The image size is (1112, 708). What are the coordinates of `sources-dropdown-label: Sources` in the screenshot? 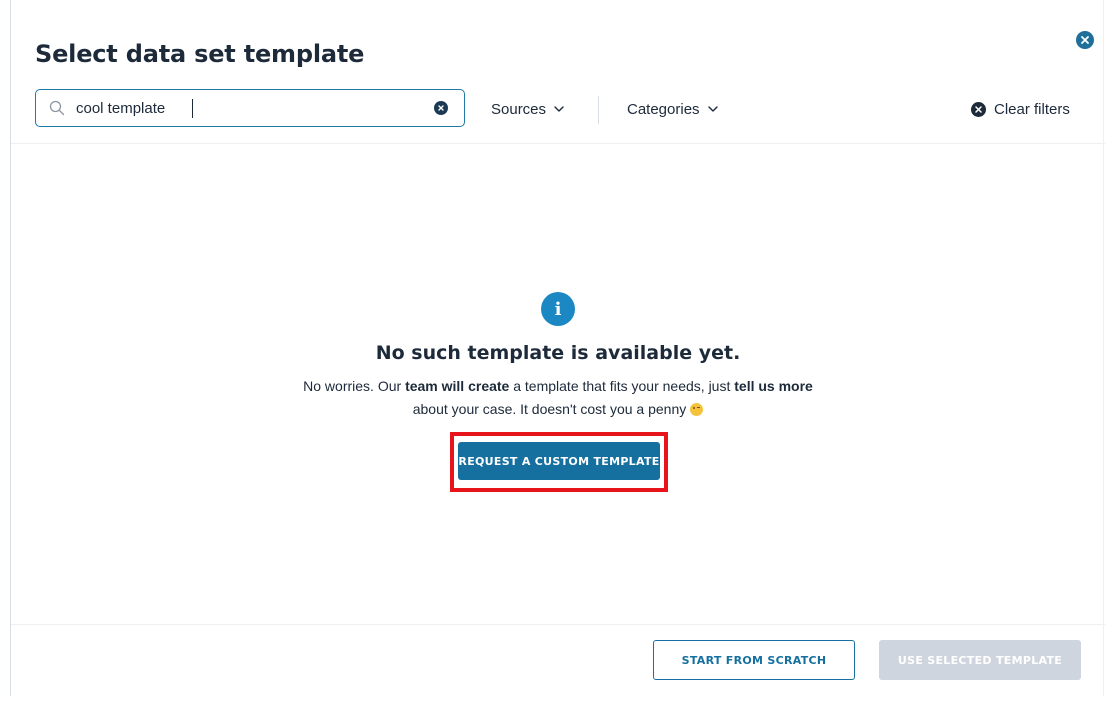 It's located at (519, 109).